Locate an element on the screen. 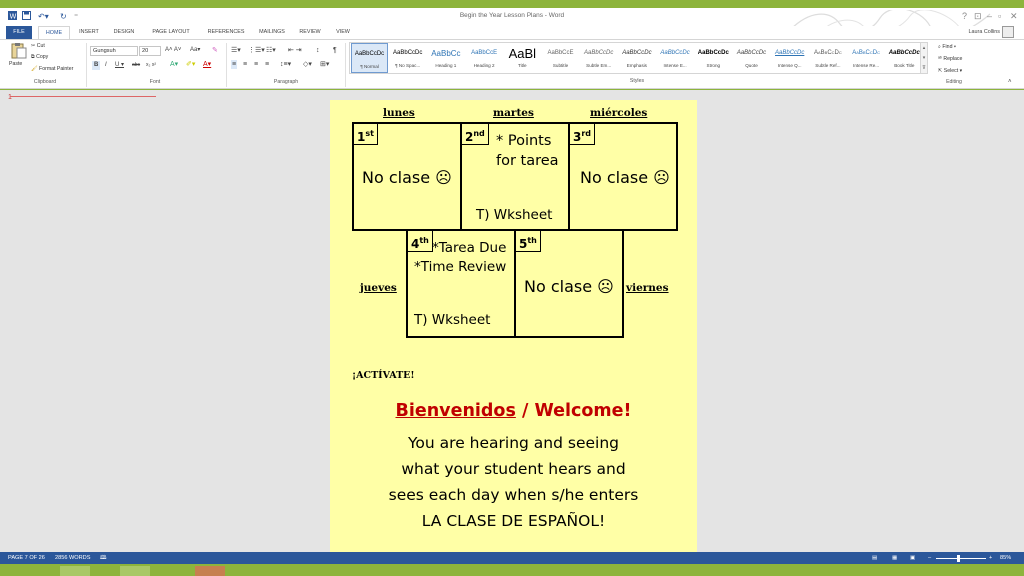  style-item: AaBbCcDc Strong is located at coordinates (713, 58).